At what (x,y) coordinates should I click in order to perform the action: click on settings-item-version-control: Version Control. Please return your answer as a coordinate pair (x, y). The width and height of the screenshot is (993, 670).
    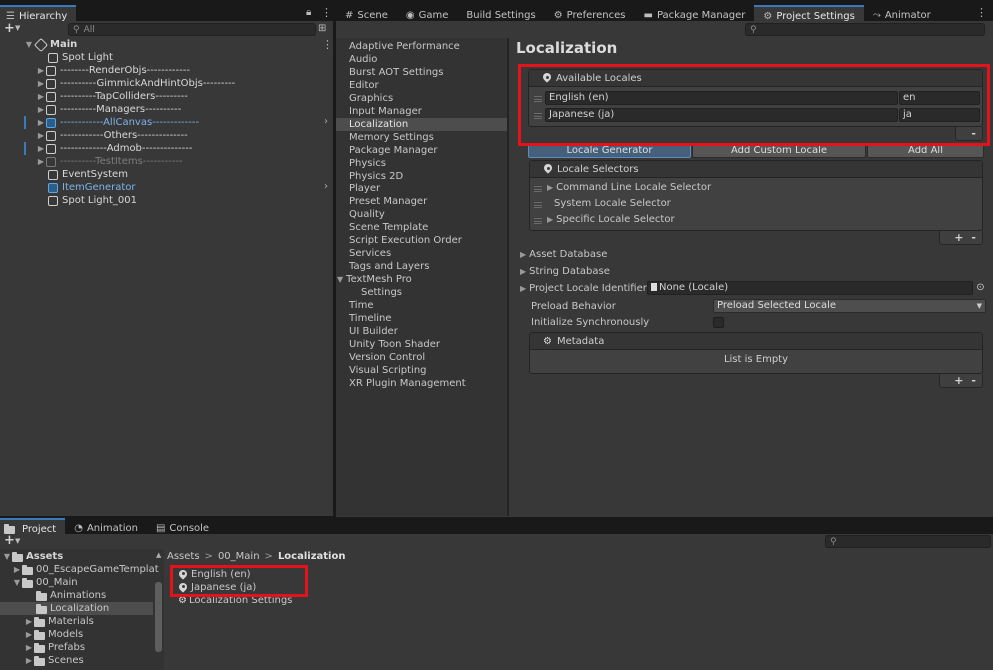
    Looking at the image, I should click on (387, 357).